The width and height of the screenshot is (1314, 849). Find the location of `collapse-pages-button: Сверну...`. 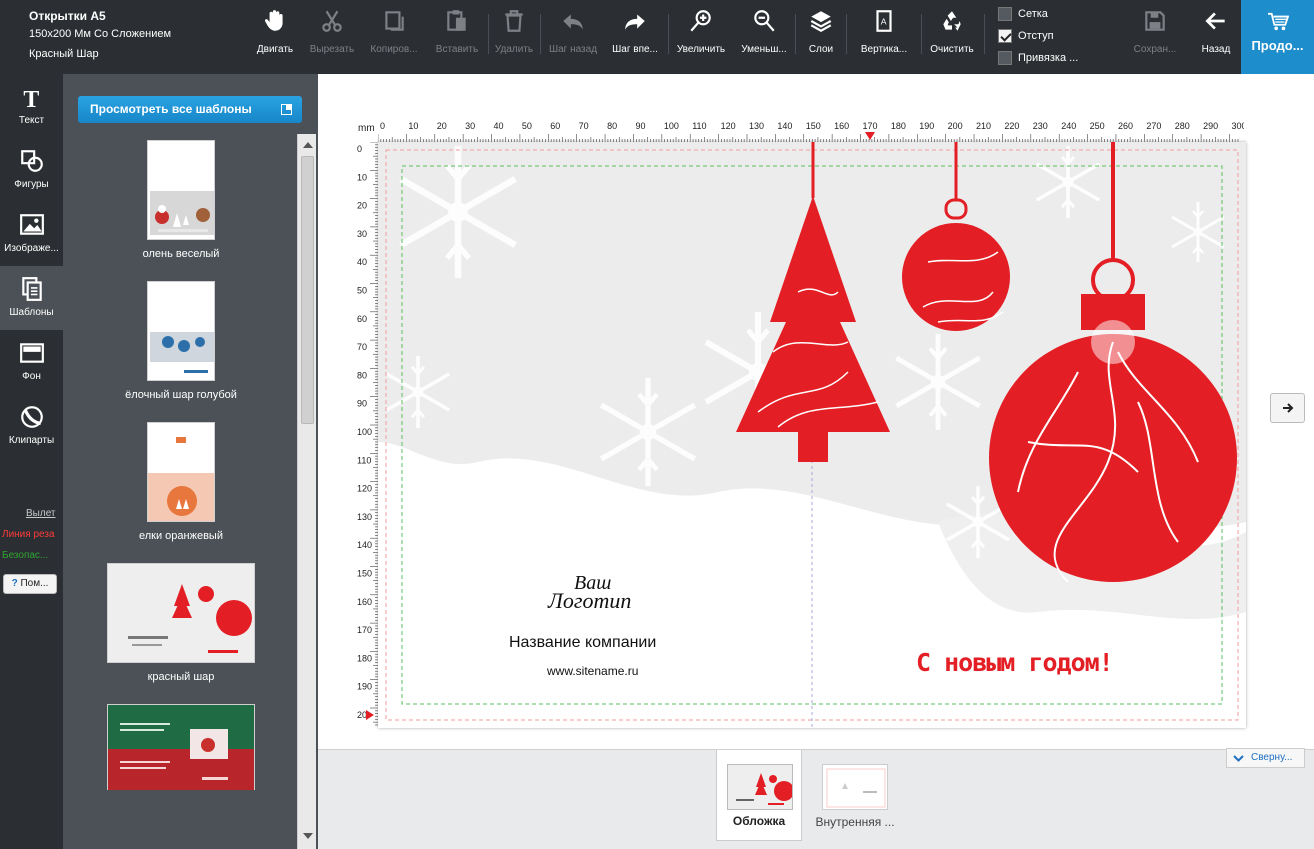

collapse-pages-button: Сверну... is located at coordinates (1265, 758).